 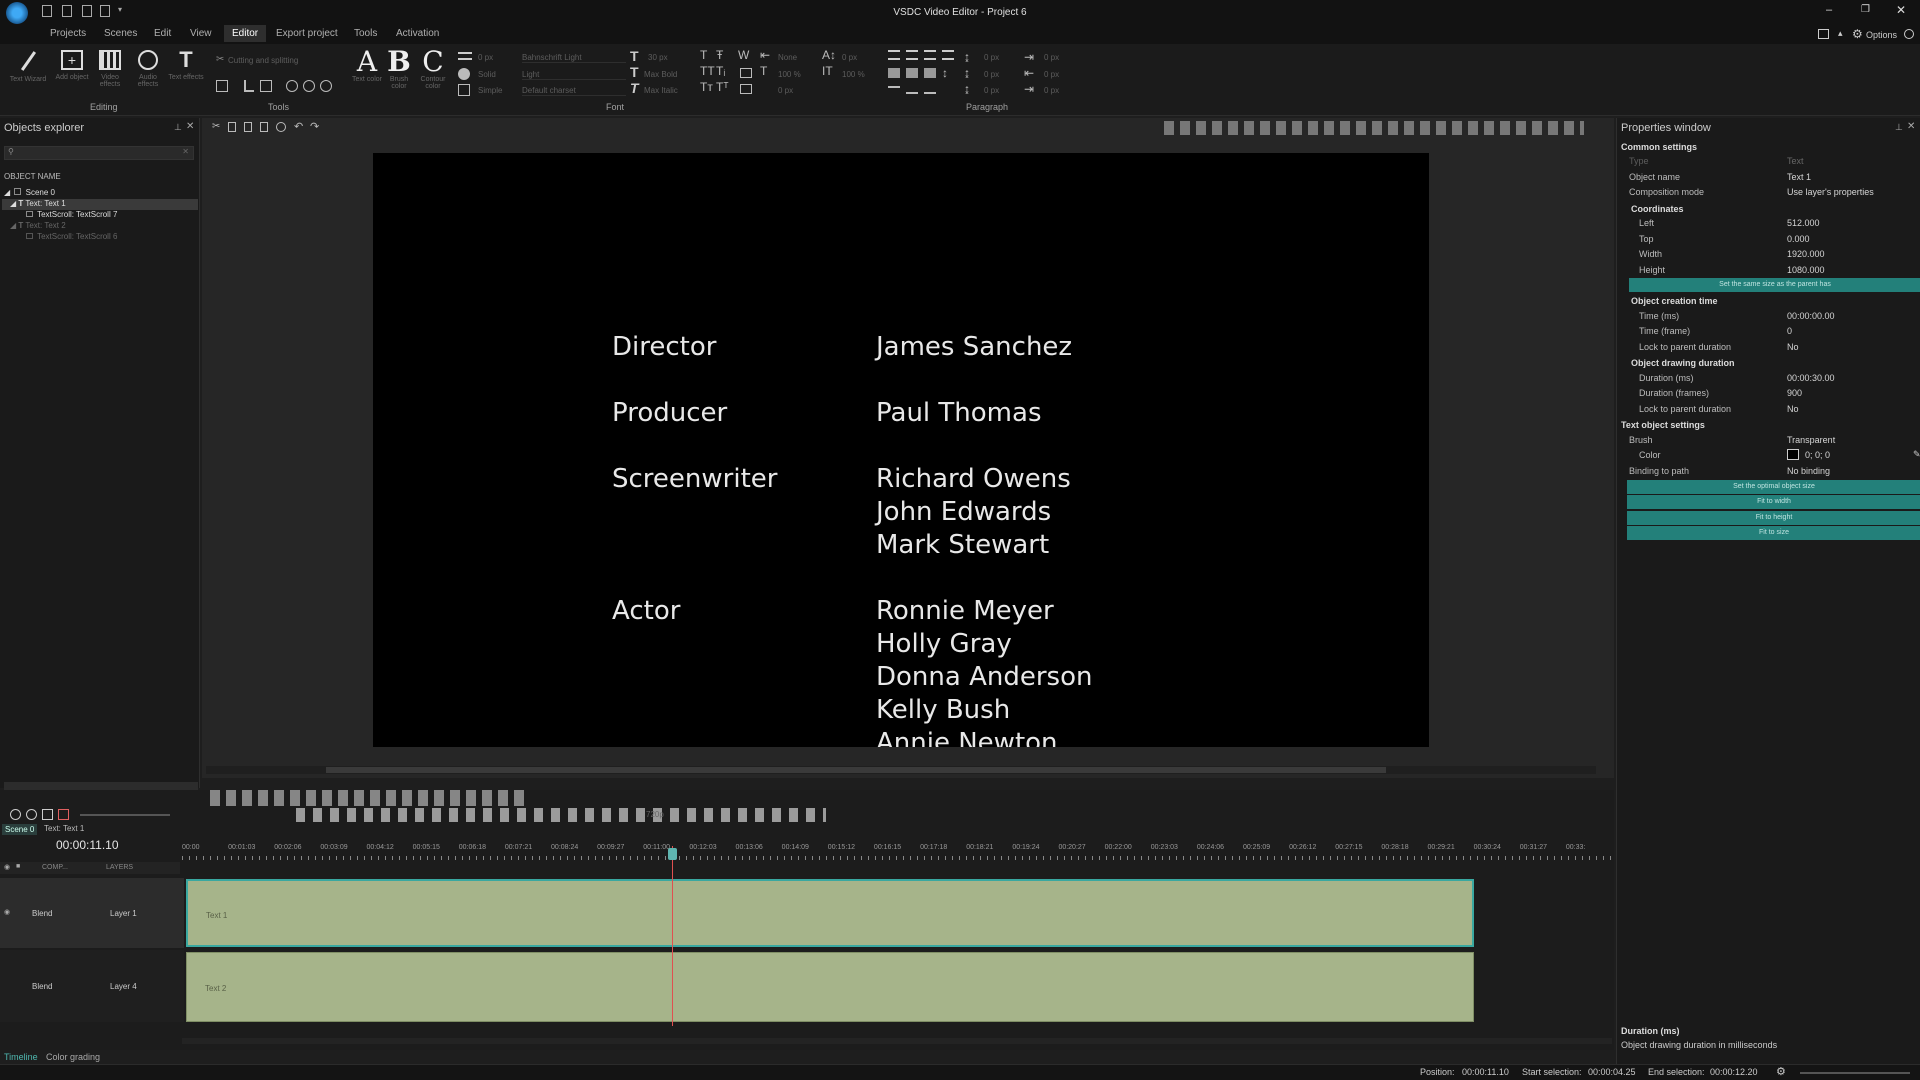 What do you see at coordinates (248, 127) in the screenshot?
I see `paste-icon` at bounding box center [248, 127].